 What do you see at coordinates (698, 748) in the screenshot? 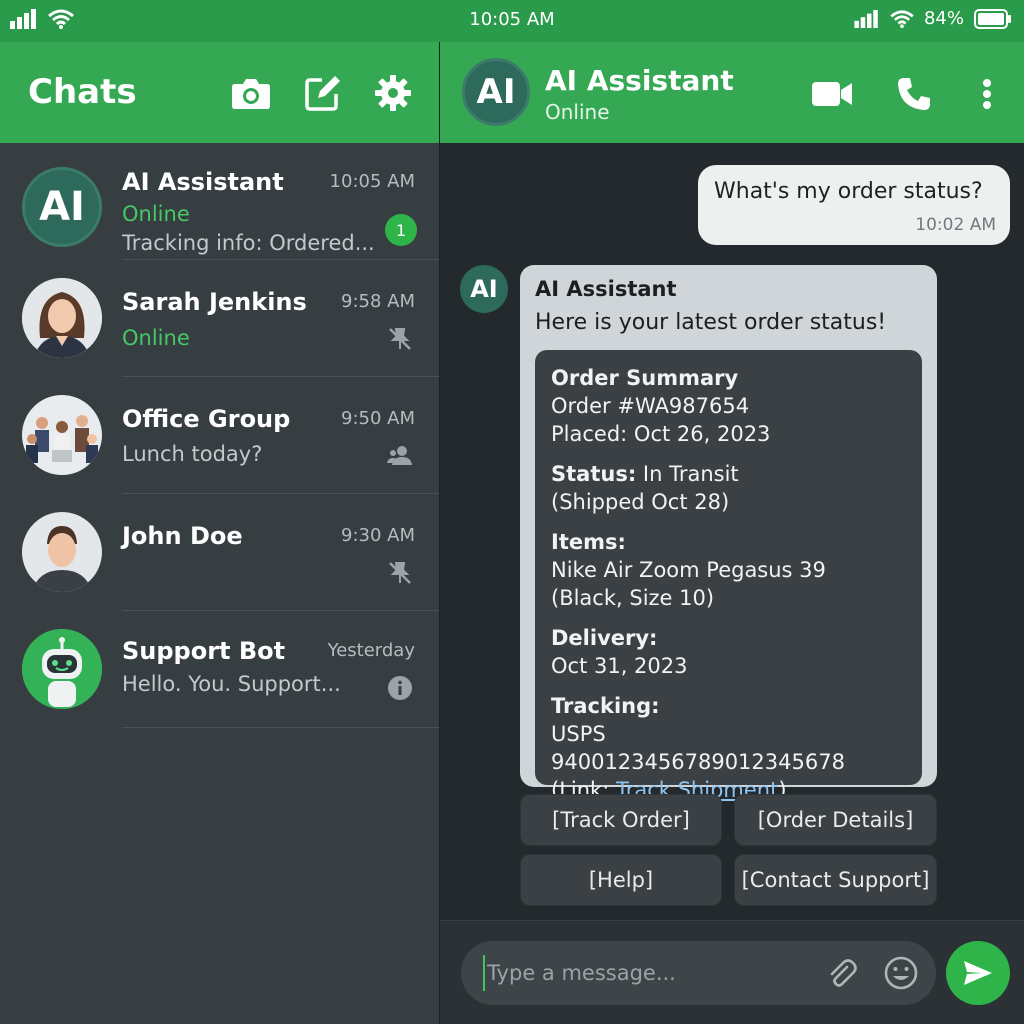
I see `tracking-number: USPS 9400123456789012345678` at bounding box center [698, 748].